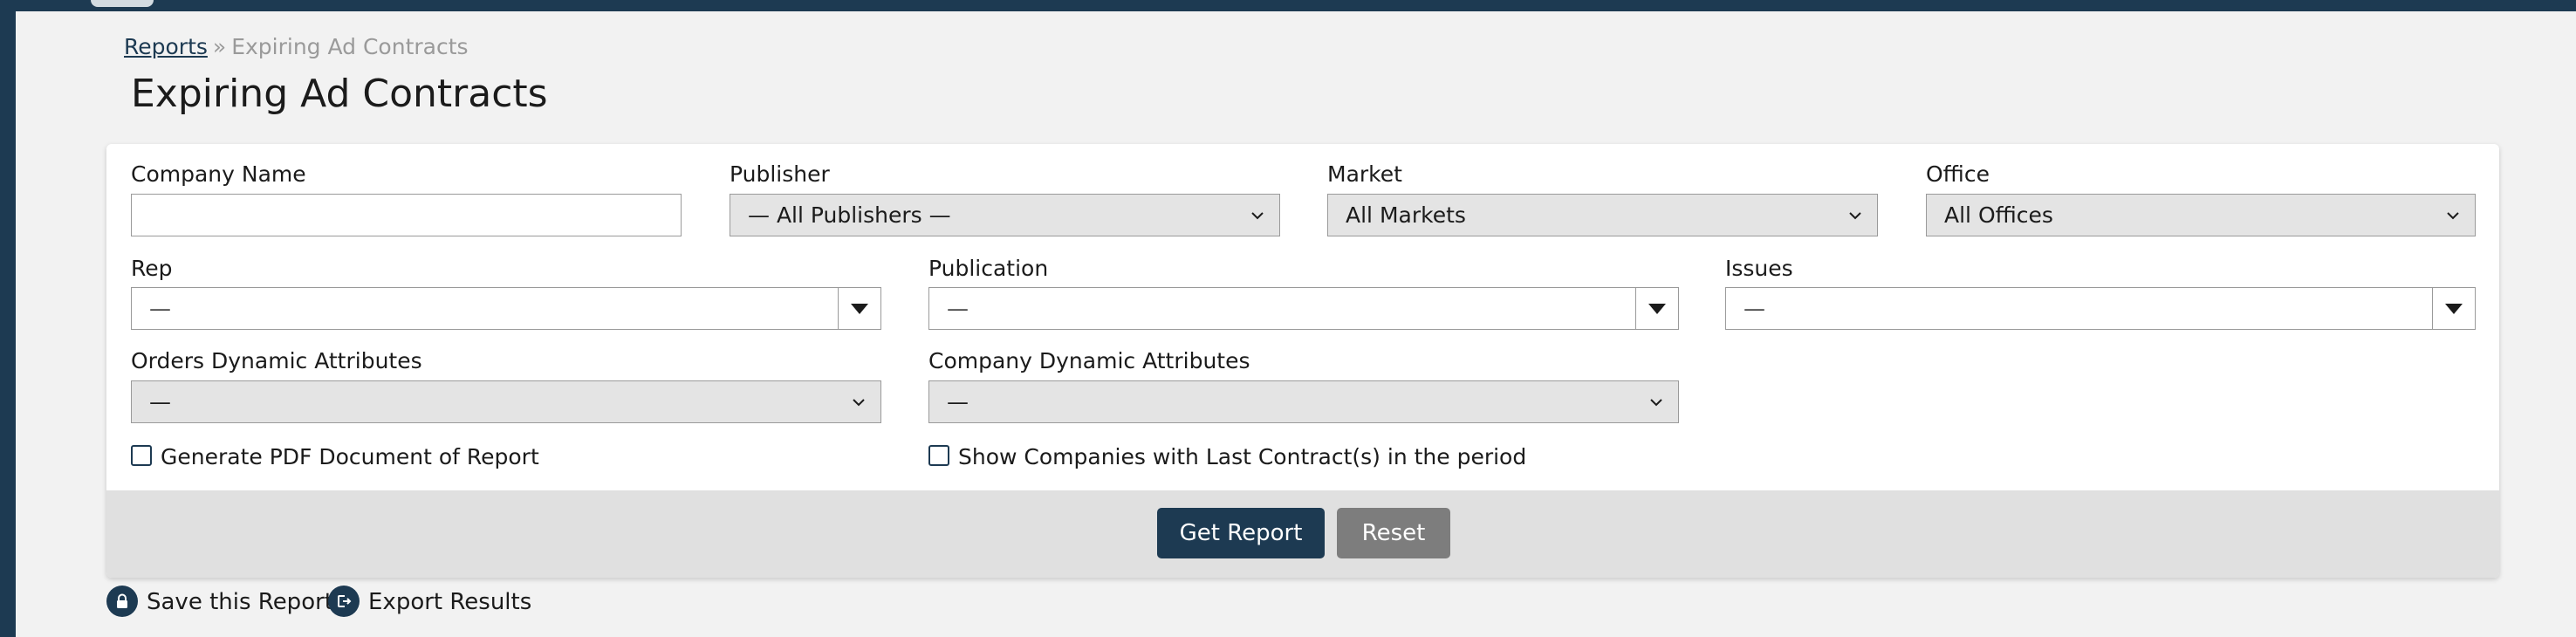 The image size is (2576, 637). Describe the element at coordinates (1755, 308) in the screenshot. I see `issues-combobox-value: —` at that location.